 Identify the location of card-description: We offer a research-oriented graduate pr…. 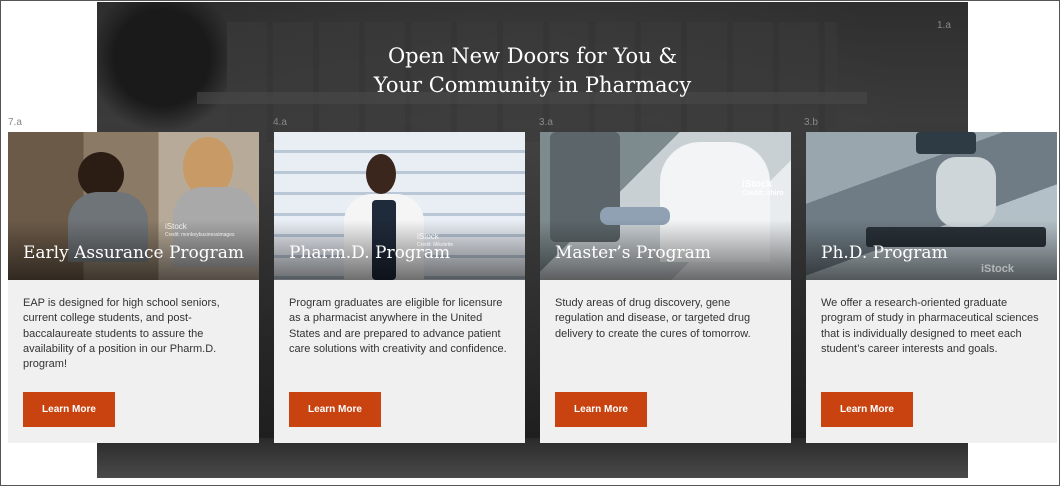
(930, 326).